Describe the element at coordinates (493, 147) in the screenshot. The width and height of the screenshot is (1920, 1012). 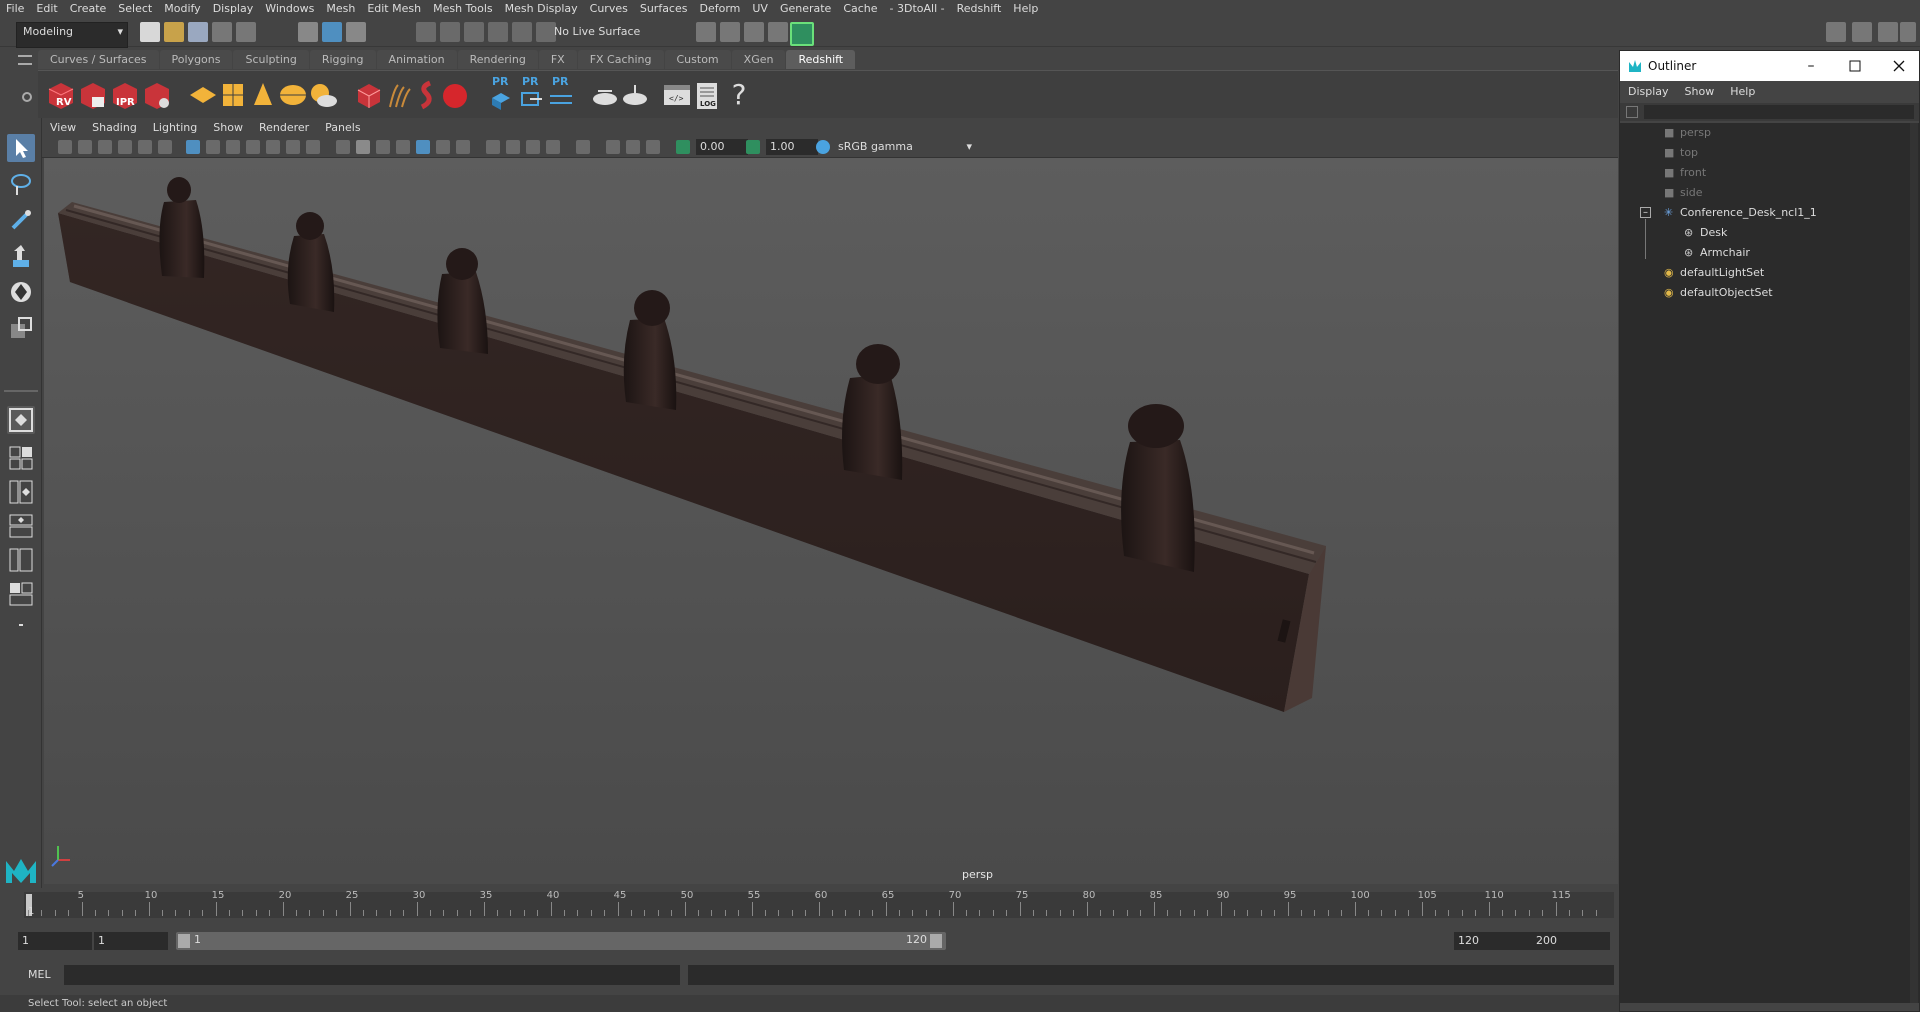
I see `ambient-occlusion-icon` at that location.